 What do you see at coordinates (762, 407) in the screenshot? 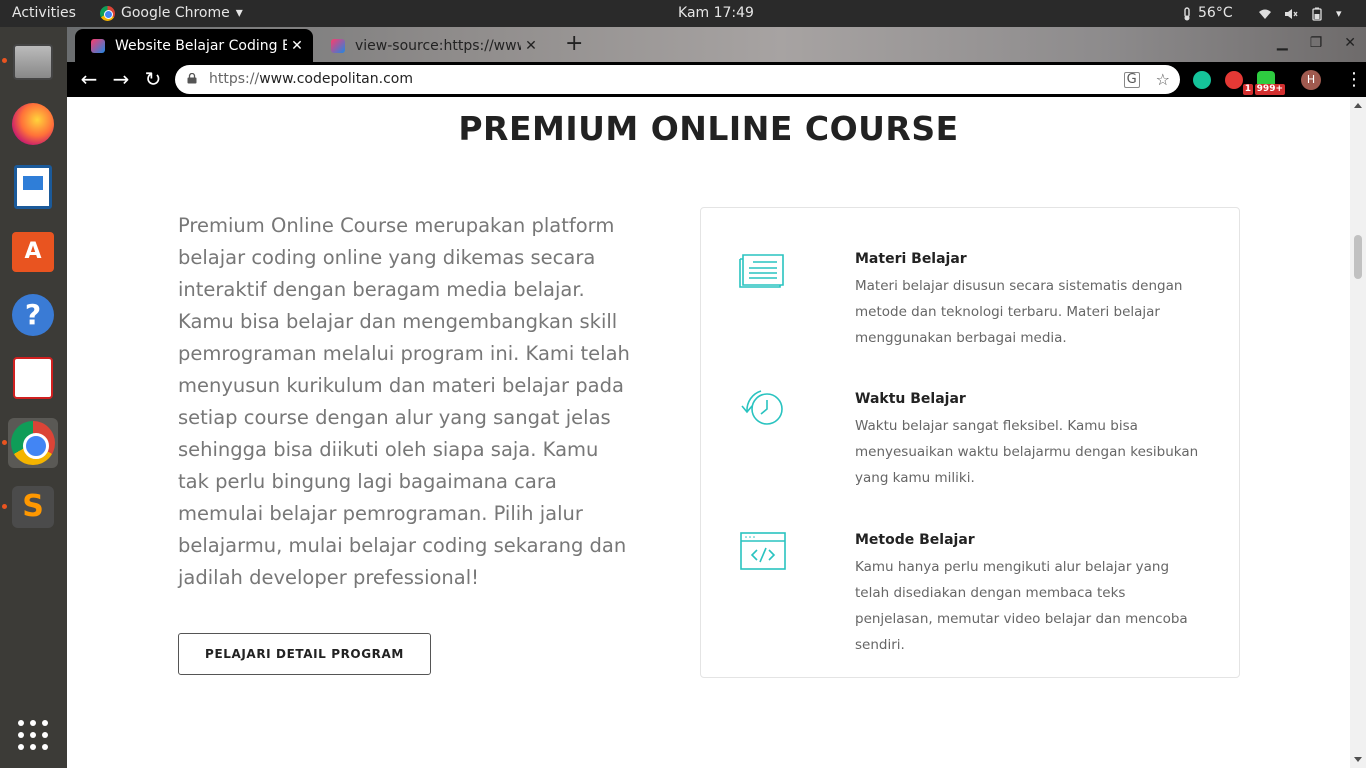
I see `clock-refresh-icon` at bounding box center [762, 407].